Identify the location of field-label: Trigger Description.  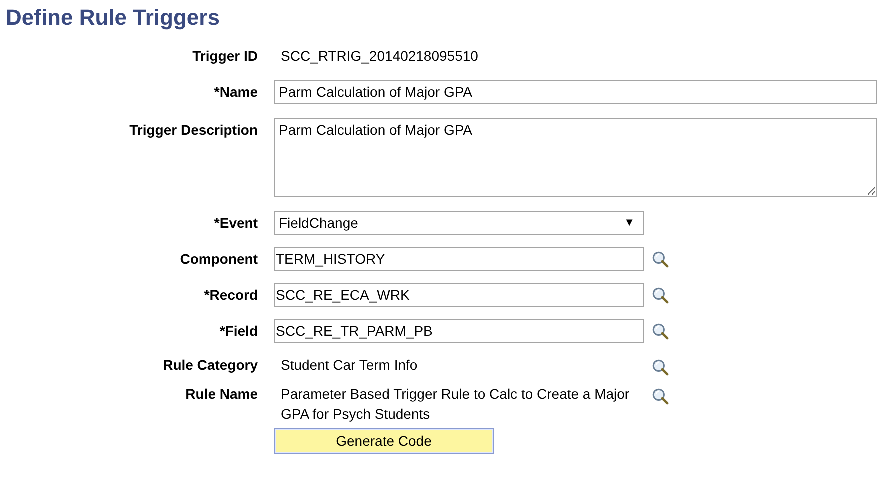
(193, 130).